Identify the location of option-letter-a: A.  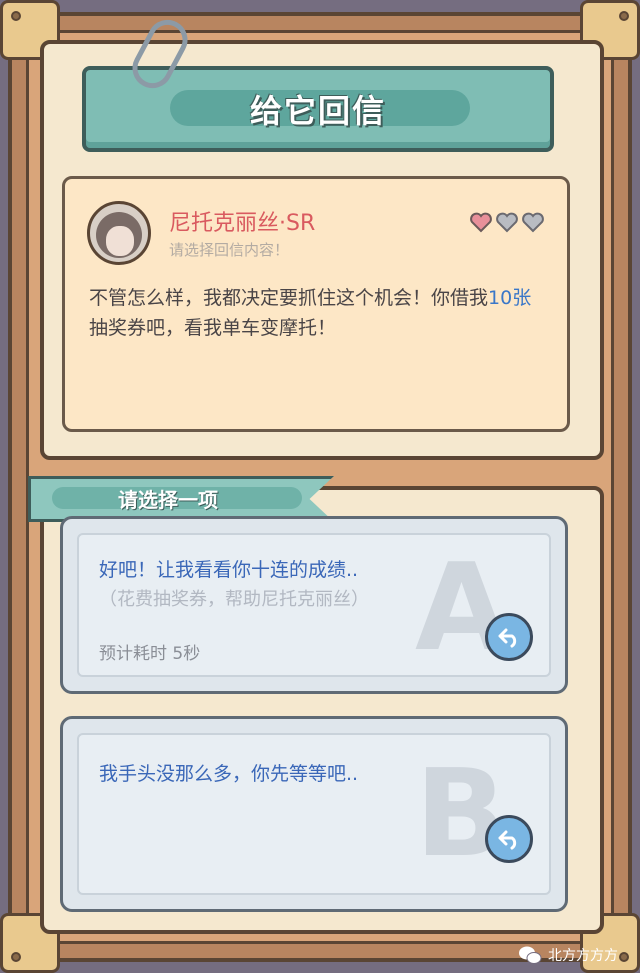
(461, 608).